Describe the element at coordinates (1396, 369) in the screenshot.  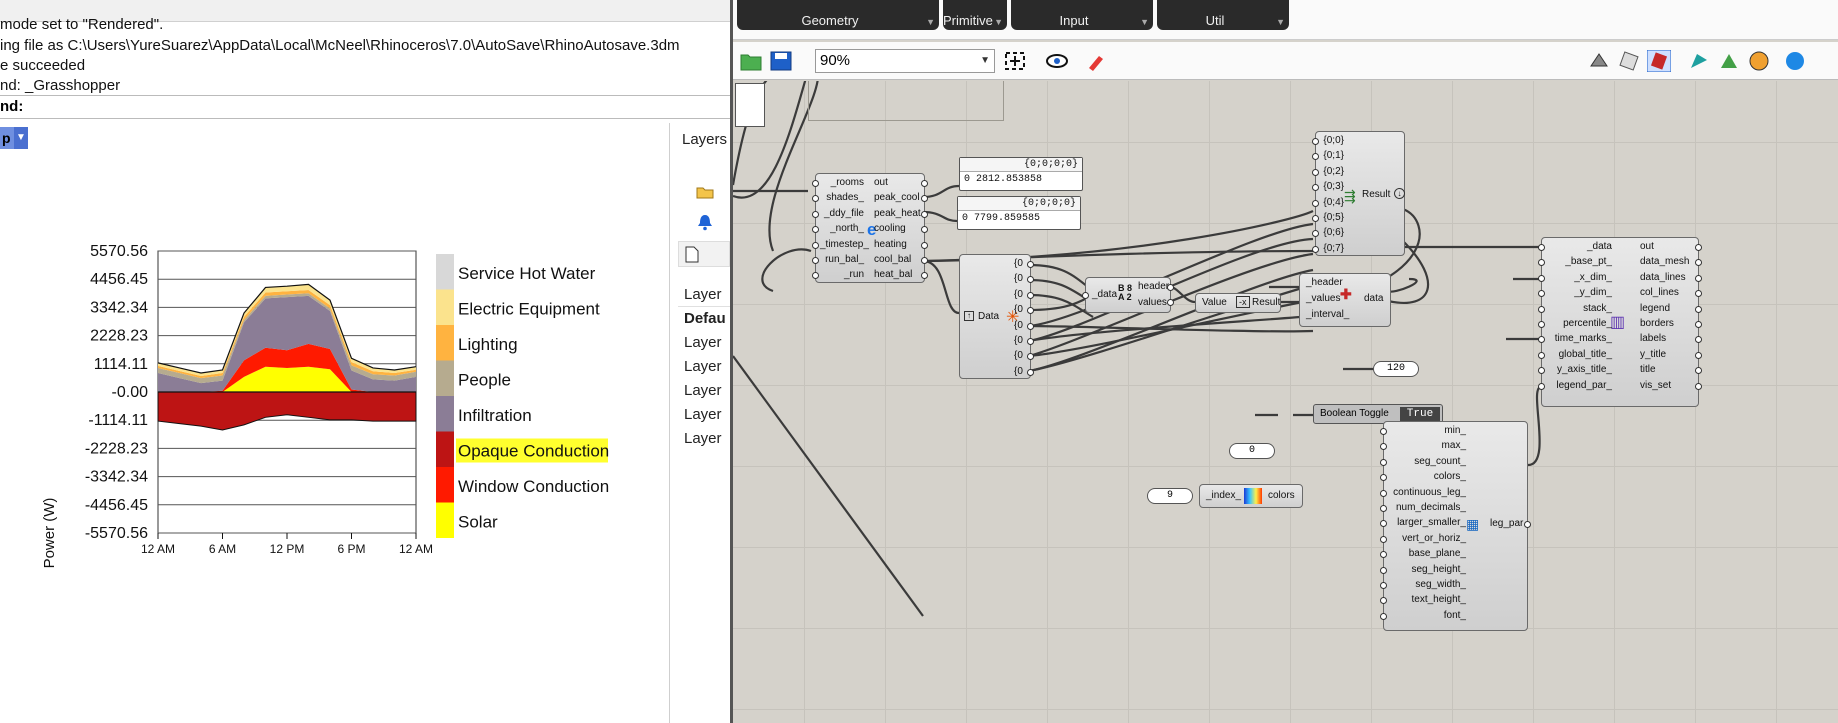
I see `number-slider-120: 120` at that location.